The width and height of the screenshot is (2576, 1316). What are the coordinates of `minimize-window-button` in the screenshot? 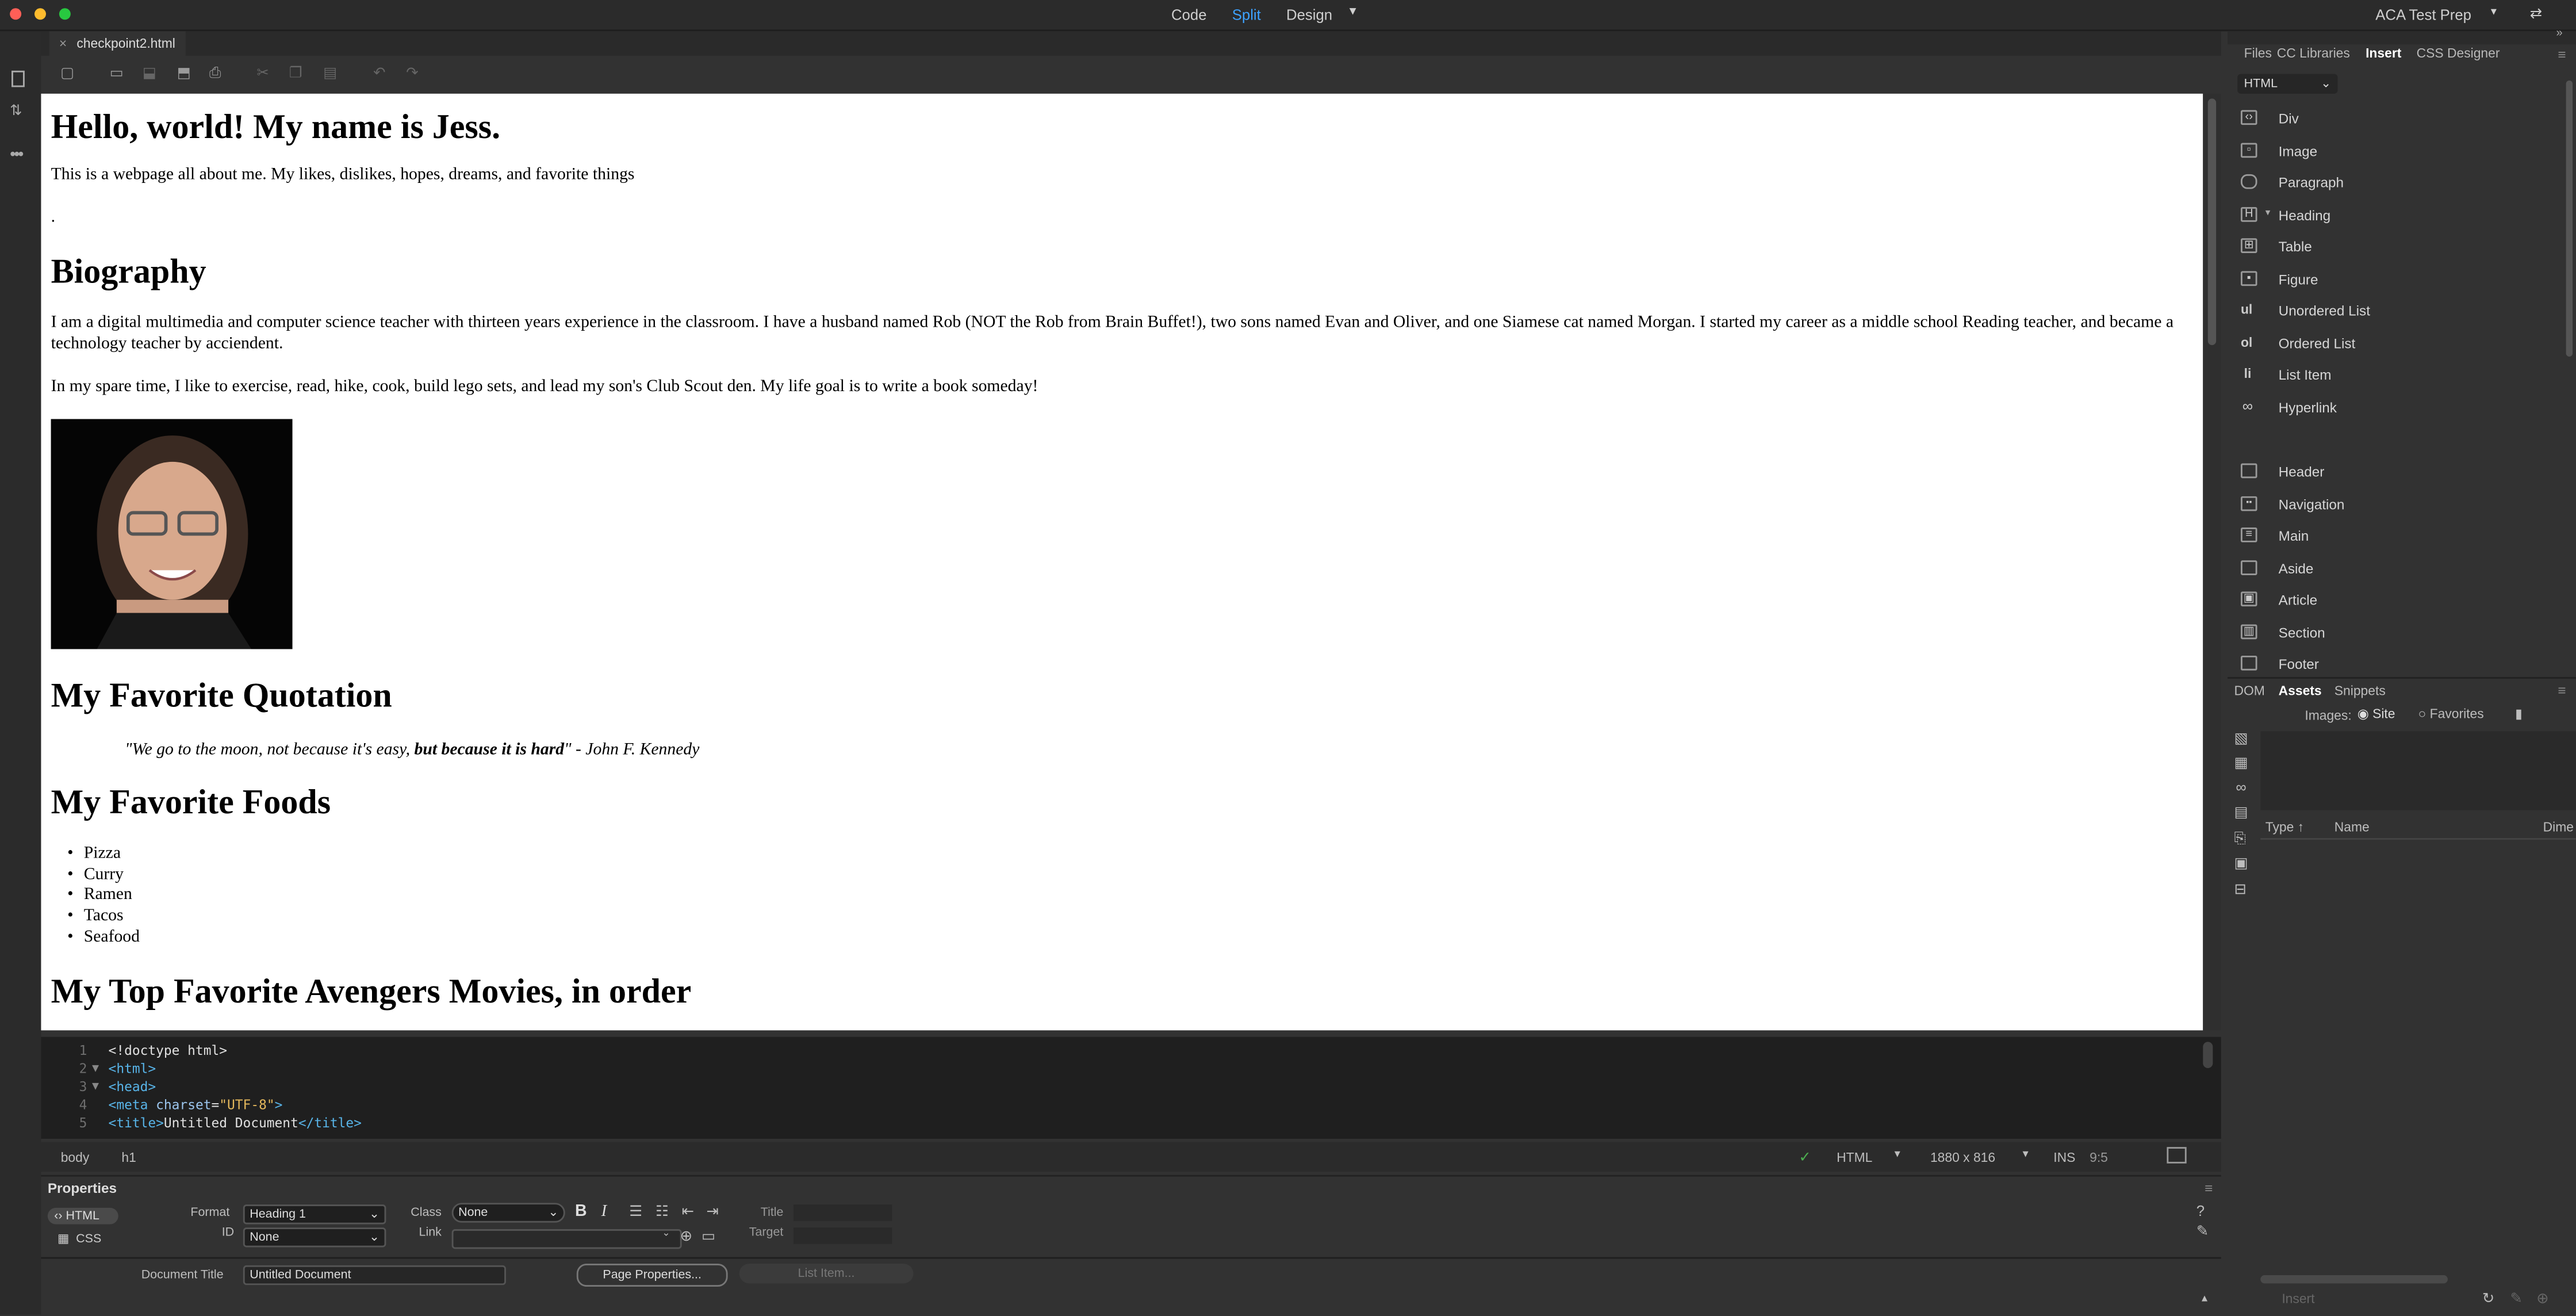 It's located at (40, 14).